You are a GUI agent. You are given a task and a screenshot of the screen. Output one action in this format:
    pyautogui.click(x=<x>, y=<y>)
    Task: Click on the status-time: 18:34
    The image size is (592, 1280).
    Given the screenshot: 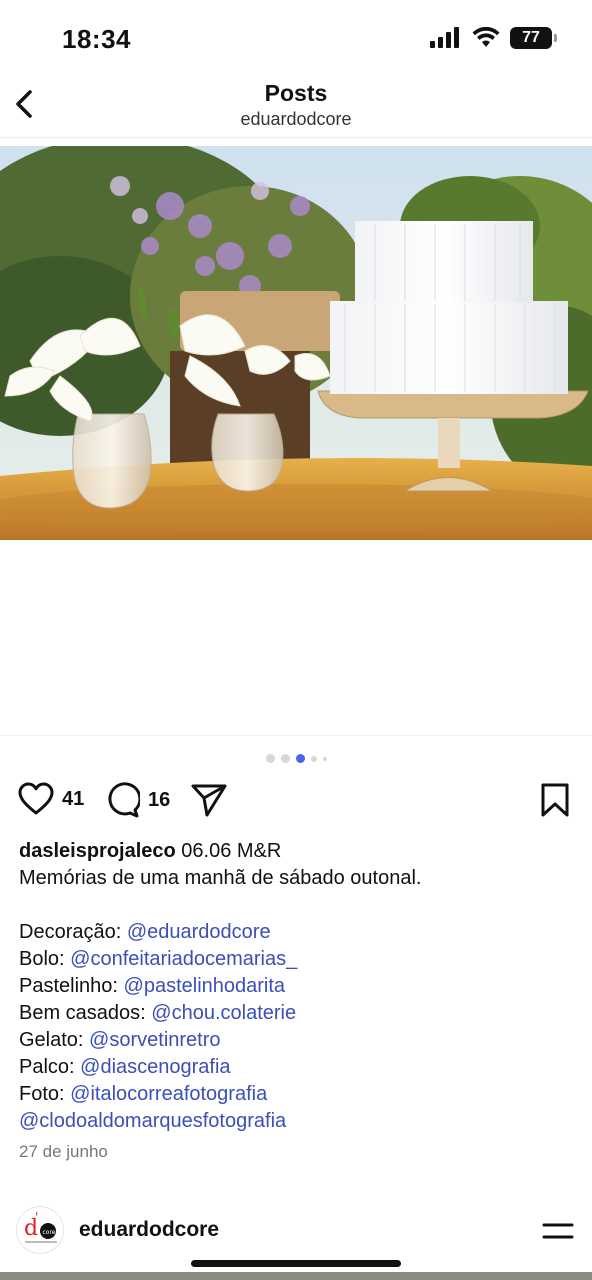 What is the action you would take?
    pyautogui.click(x=96, y=39)
    